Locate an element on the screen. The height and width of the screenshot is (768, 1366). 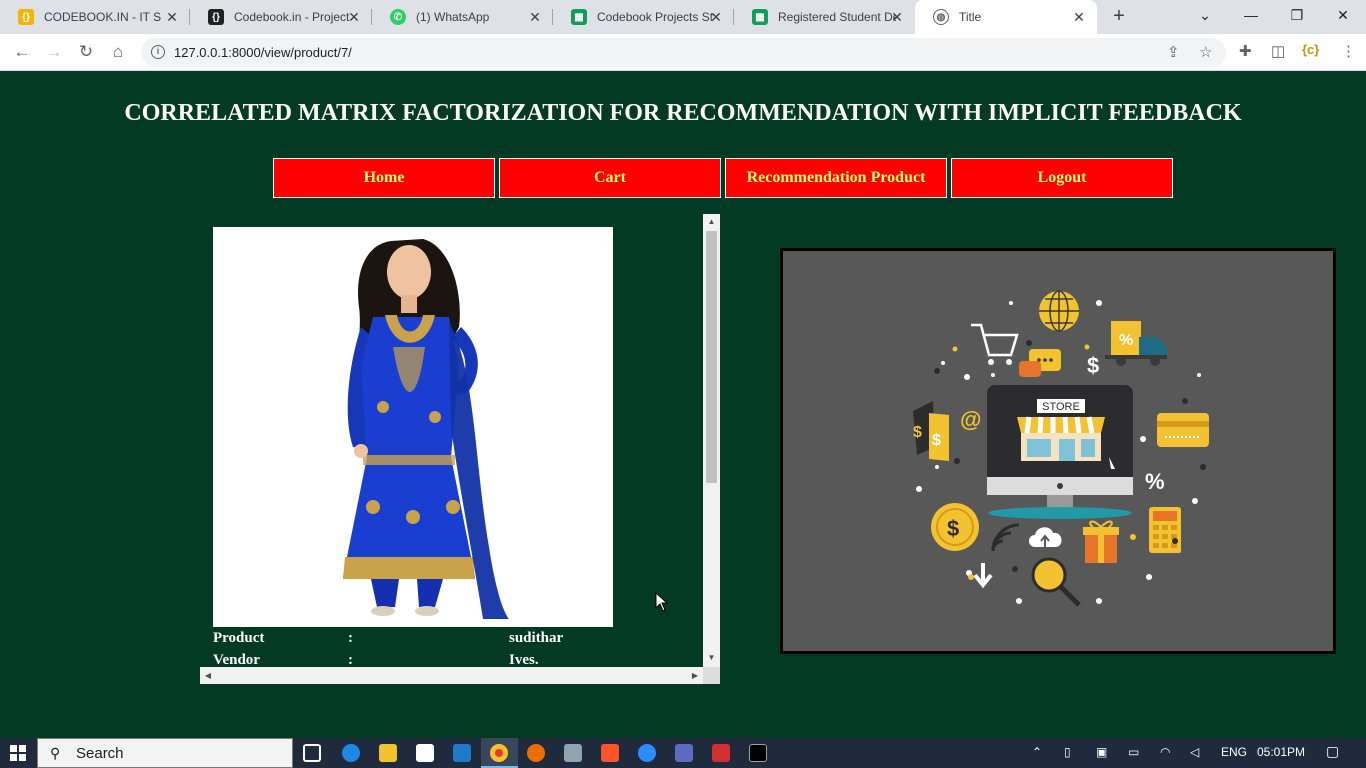
address-bar: i 127.0.0.1:8000/view/product/7/ ⇪ ☆ is located at coordinates (683, 52).